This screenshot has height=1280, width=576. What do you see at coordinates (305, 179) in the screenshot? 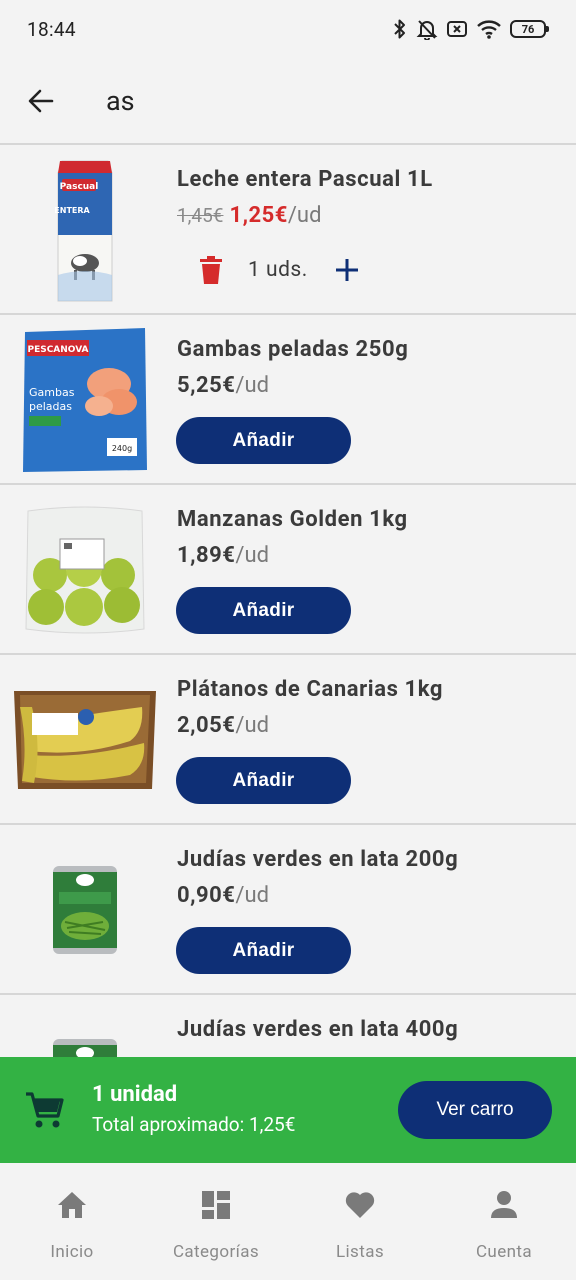
I see `product-name: Leche entera Pascual 1L` at bounding box center [305, 179].